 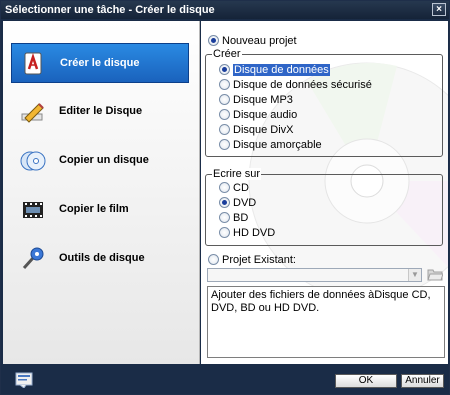 I want to click on option-label: Disque de données, so click(x=281, y=70).